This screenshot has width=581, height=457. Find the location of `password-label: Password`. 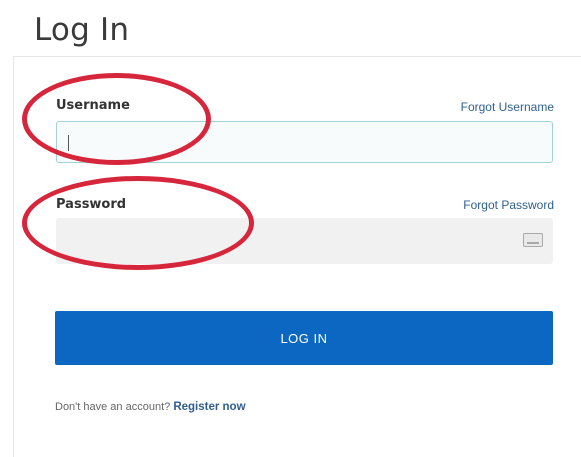

password-label: Password is located at coordinates (91, 204).